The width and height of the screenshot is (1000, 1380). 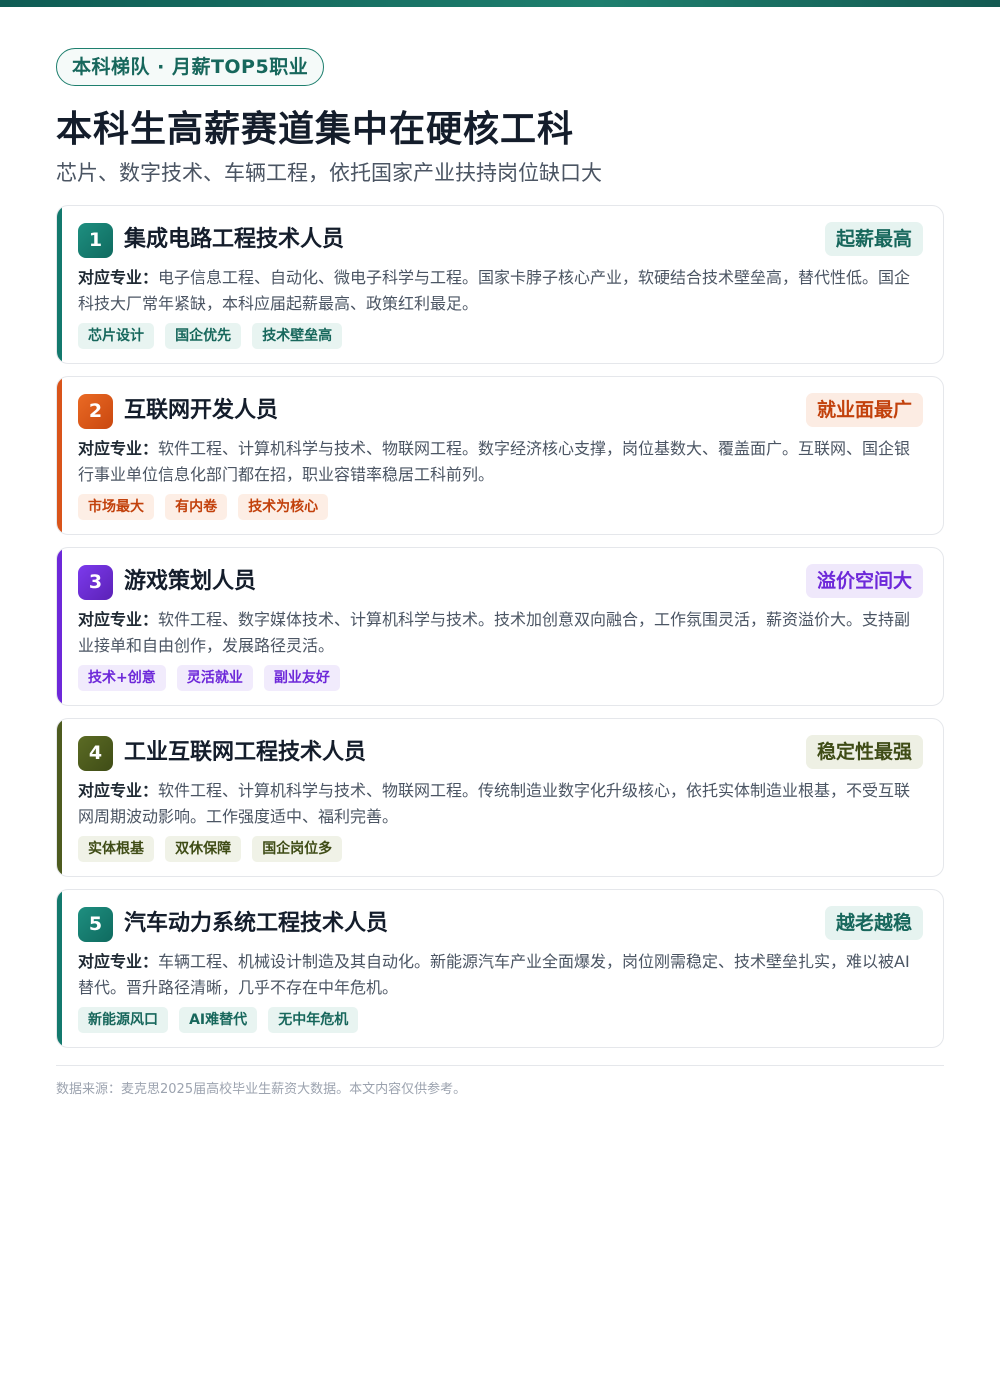 I want to click on tag-list: 技术+创意 灵活就业 副业友好, so click(x=500, y=678).